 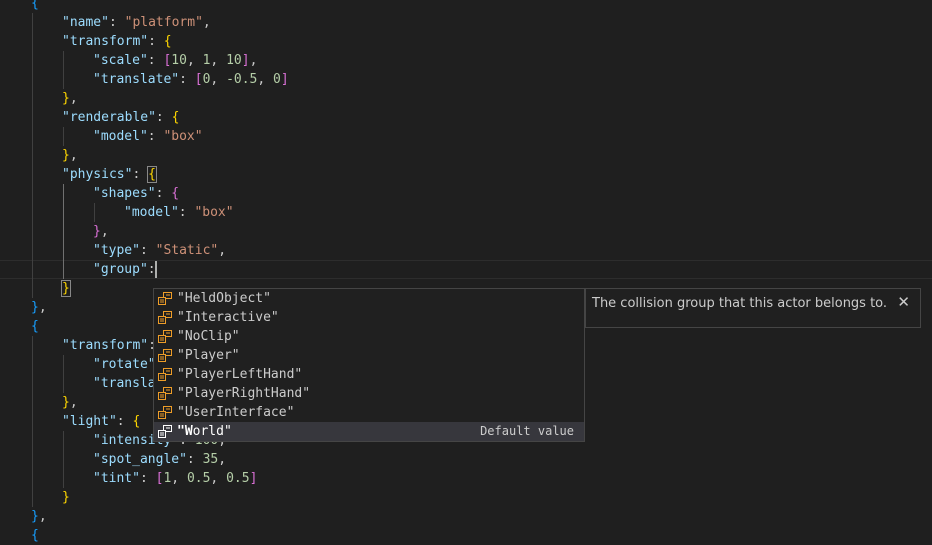 What do you see at coordinates (369, 317) in the screenshot?
I see `suggest-item: "Interactive"` at bounding box center [369, 317].